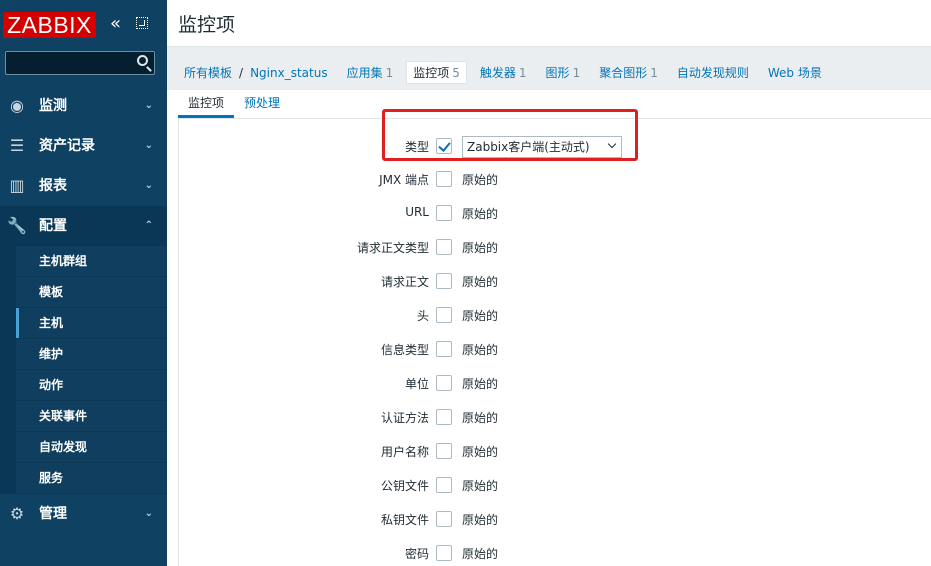 This screenshot has height=566, width=931. I want to click on form-row-jmx-endpoint: JMX 端点 原始的, so click(429, 179).